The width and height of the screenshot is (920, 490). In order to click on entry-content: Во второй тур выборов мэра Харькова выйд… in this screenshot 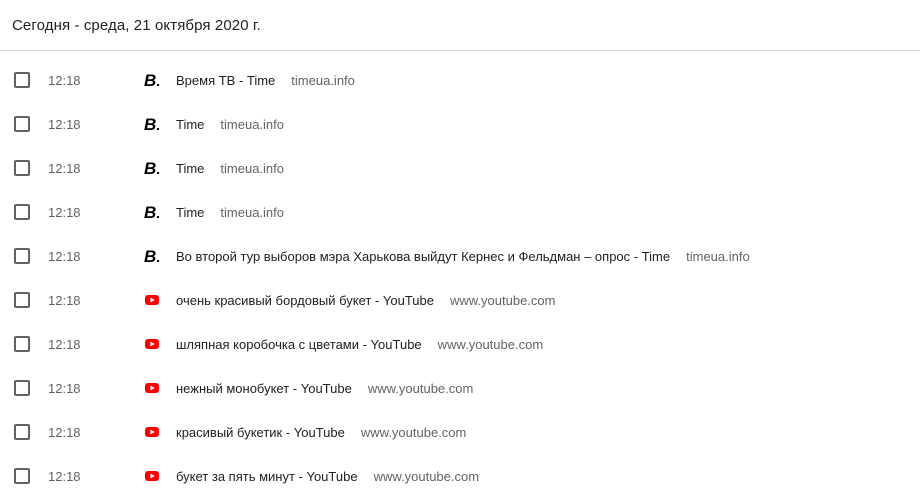, I will do `click(463, 256)`.